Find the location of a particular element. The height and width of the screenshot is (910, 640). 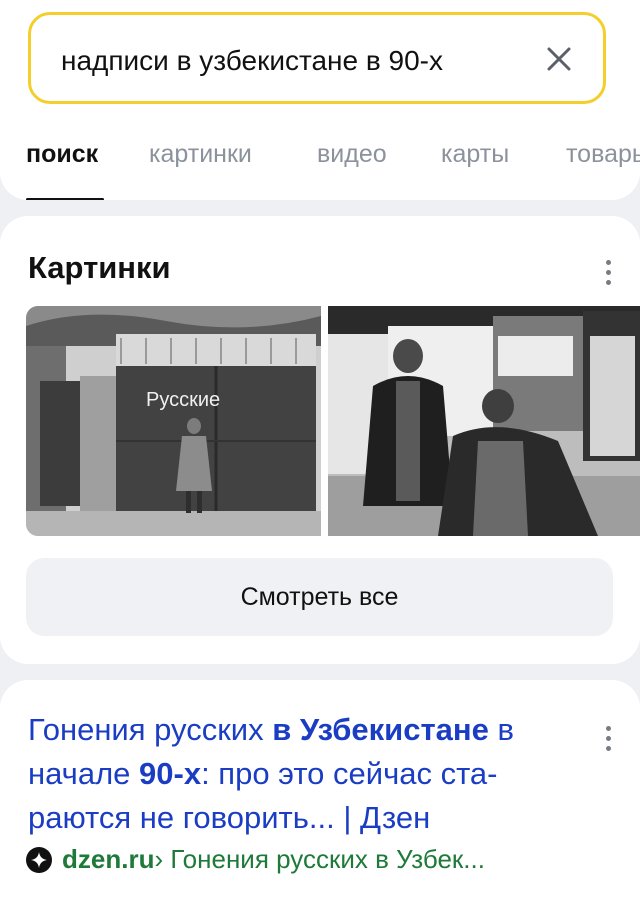

section-title: Картинки is located at coordinates (99, 267).